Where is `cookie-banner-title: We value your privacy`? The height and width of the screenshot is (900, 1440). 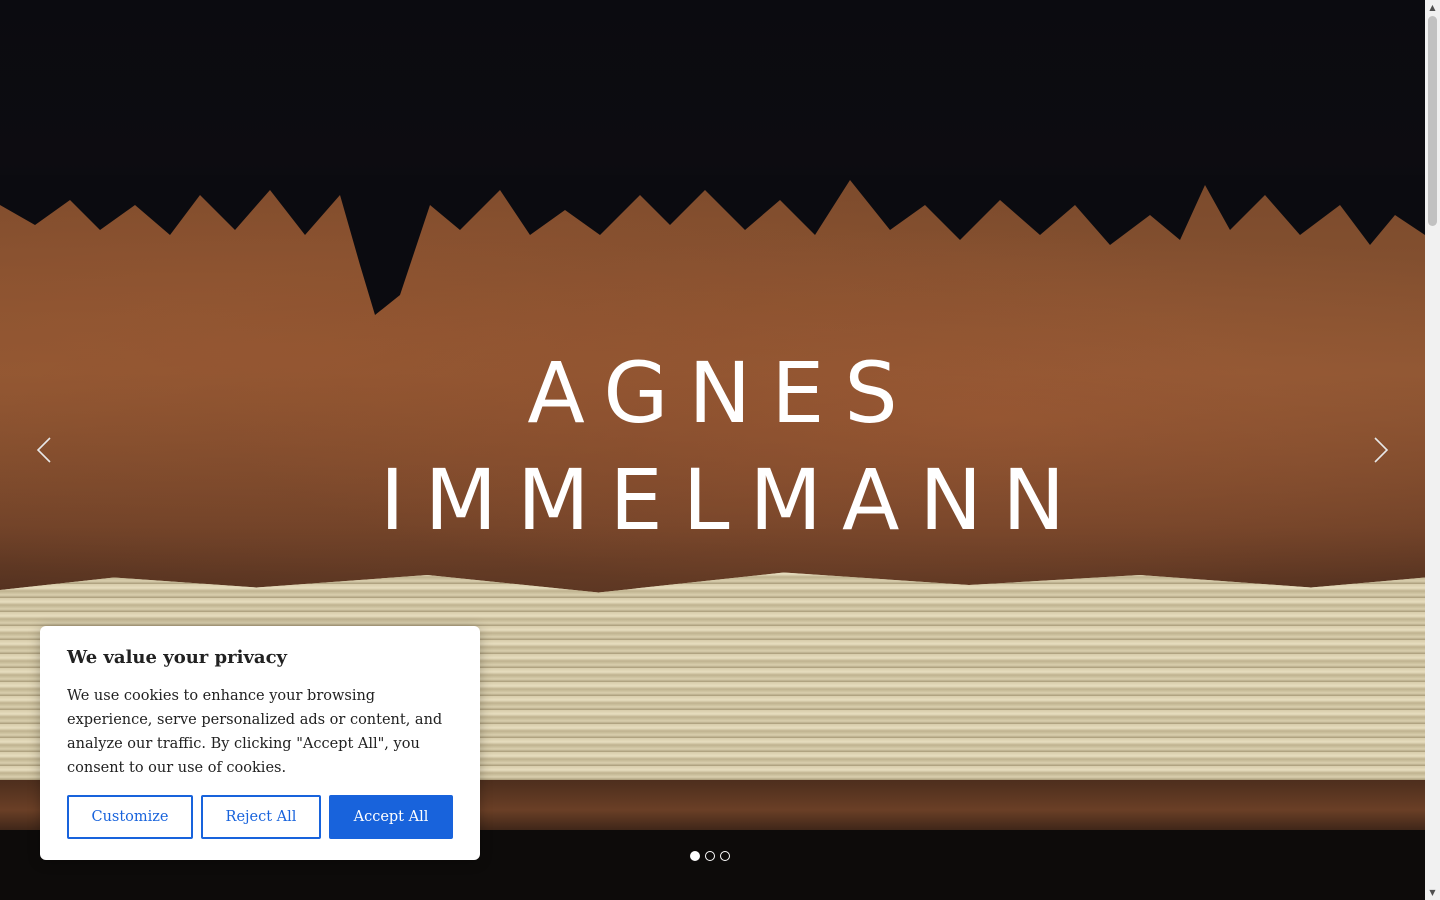 cookie-banner-title: We value your privacy is located at coordinates (177, 657).